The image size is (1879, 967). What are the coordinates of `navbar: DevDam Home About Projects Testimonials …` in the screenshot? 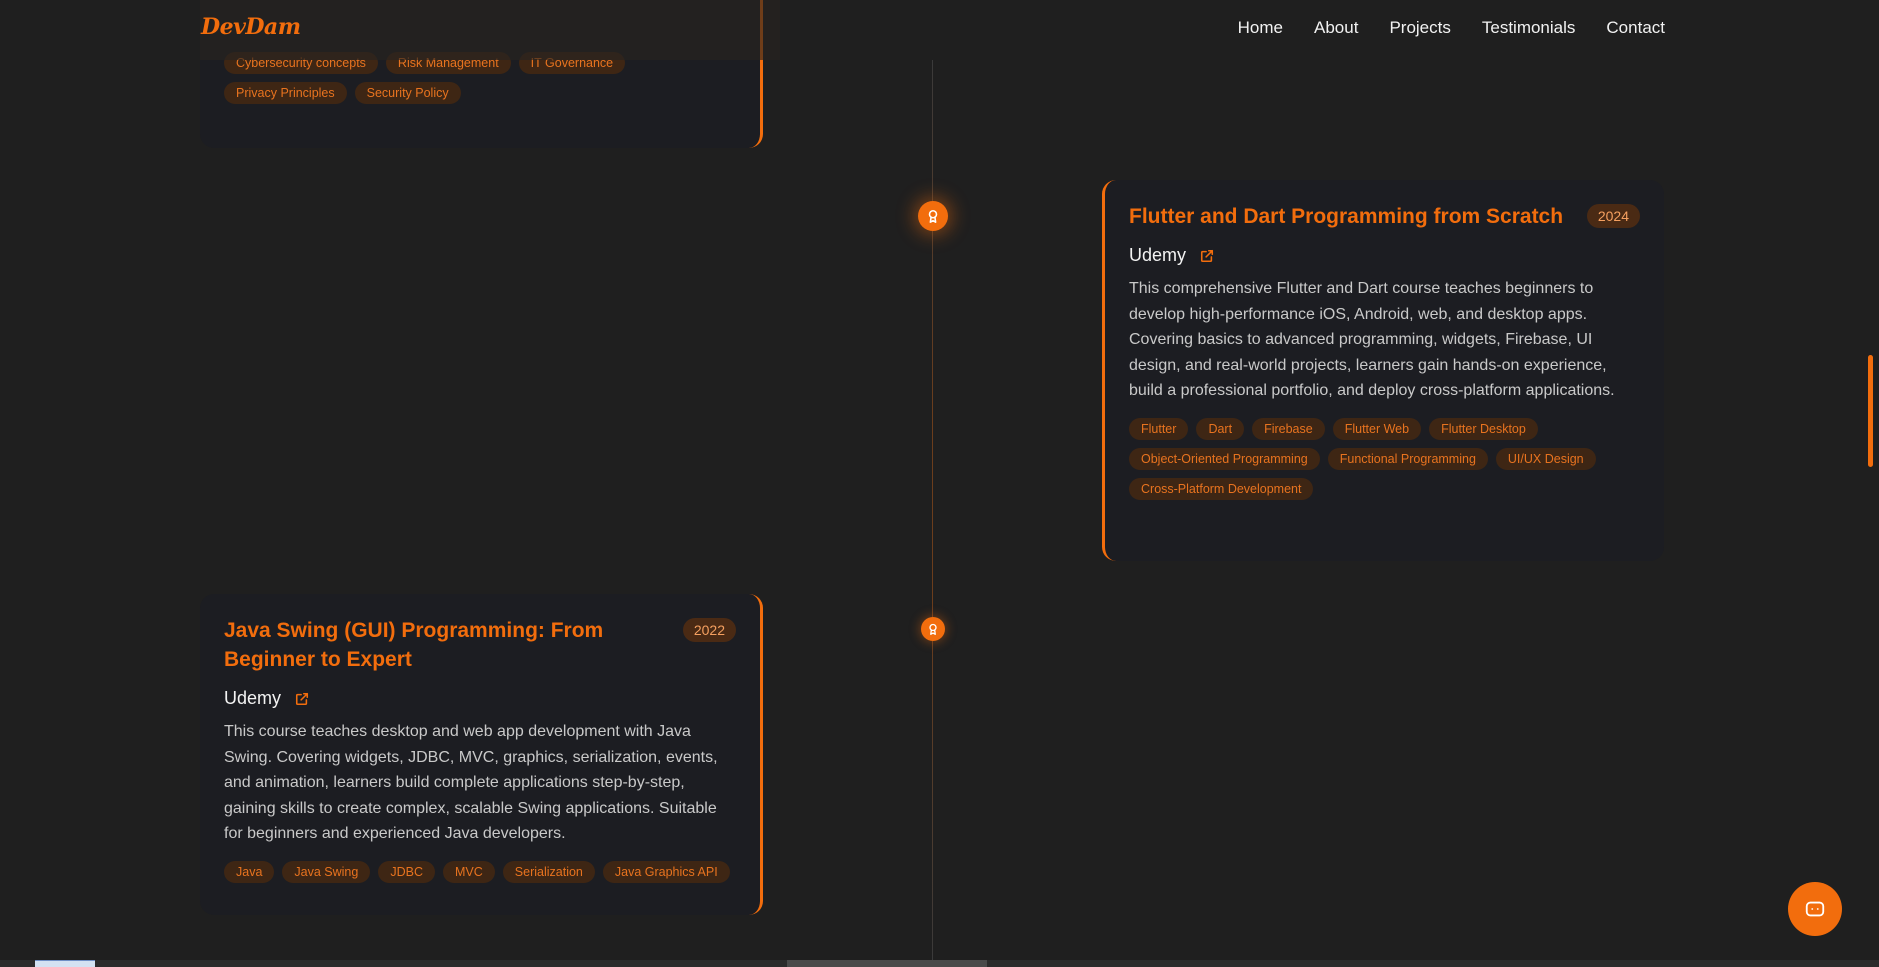 It's located at (939, 30).